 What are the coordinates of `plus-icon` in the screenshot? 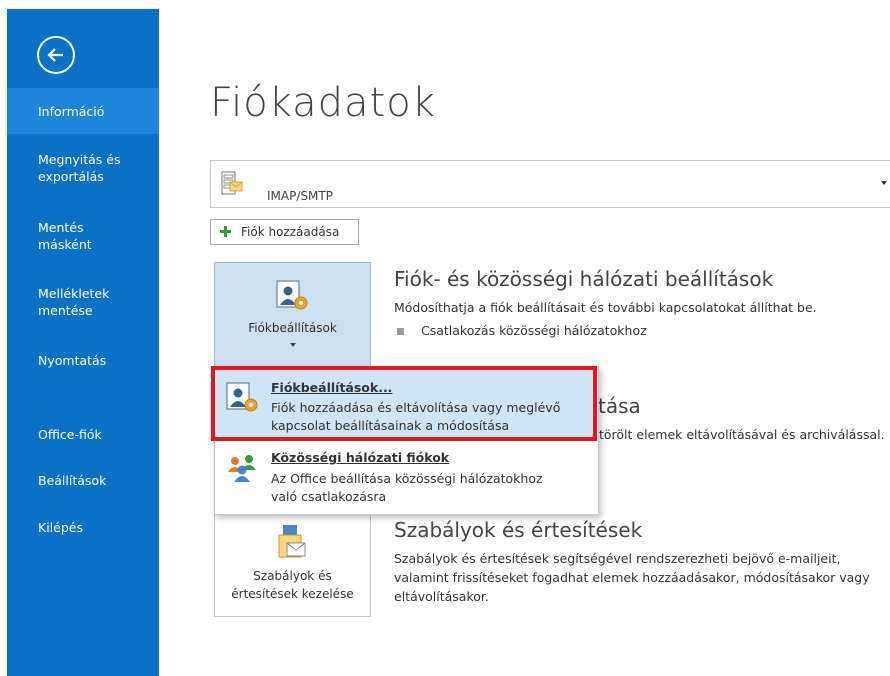 It's located at (225, 231).